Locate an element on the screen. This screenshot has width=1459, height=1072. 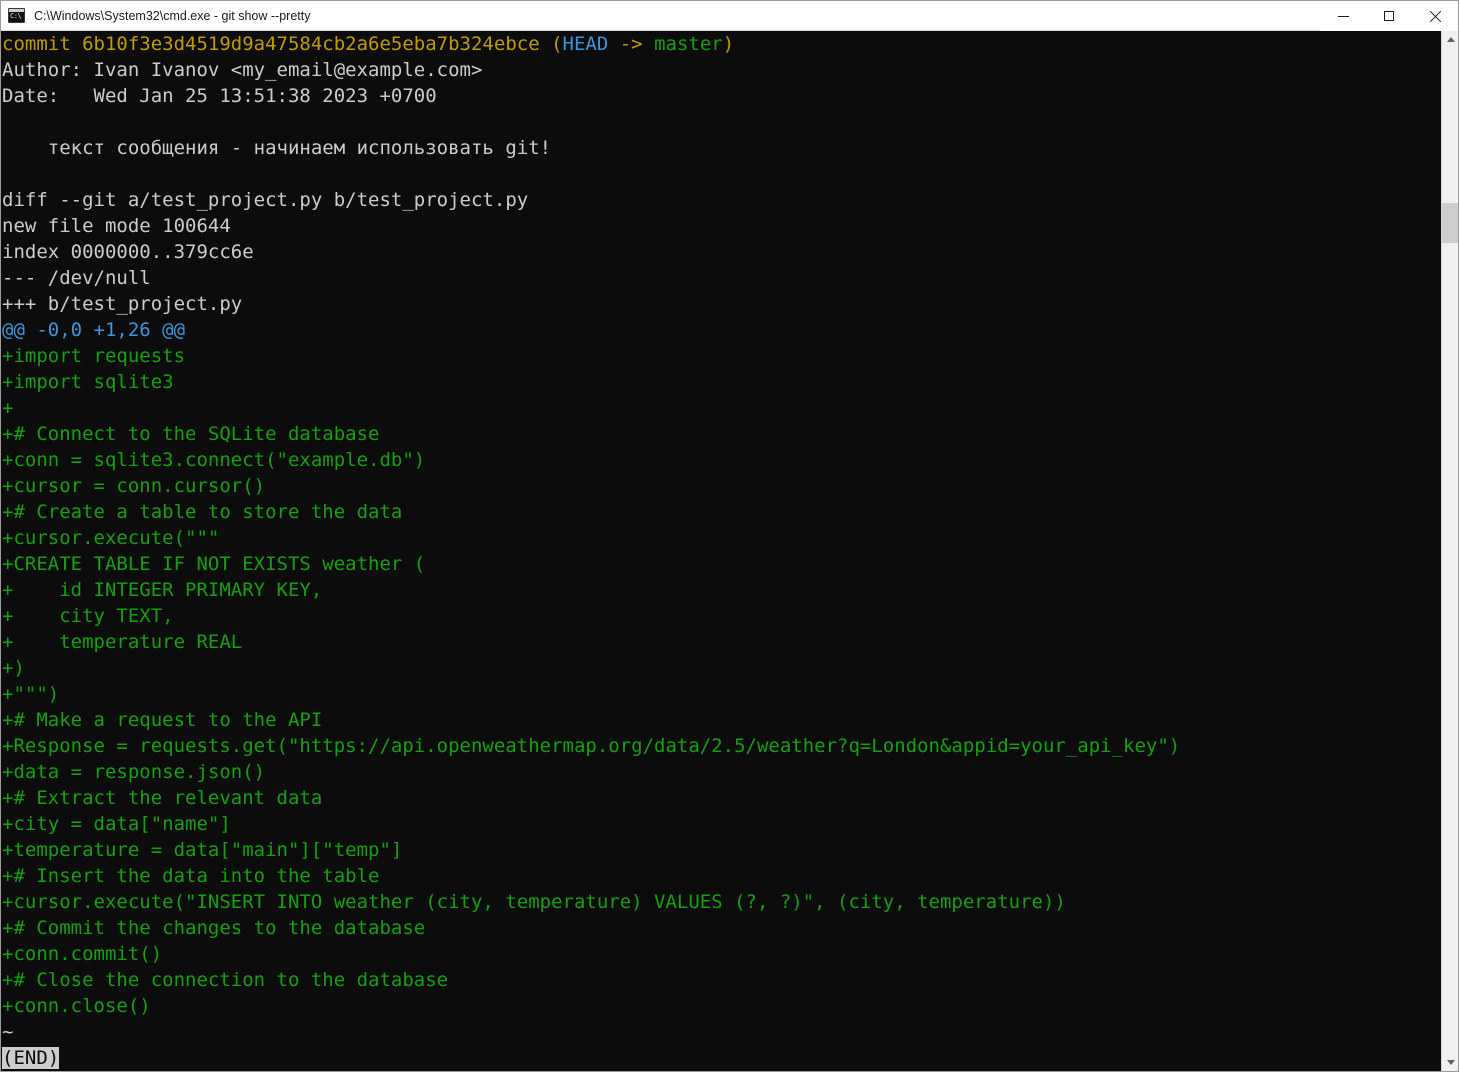
terminal-line-segment: HEAD is located at coordinates (585, 44).